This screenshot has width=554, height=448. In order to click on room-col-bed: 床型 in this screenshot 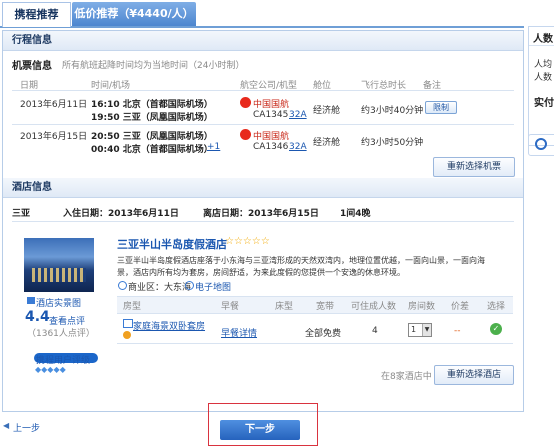, I will do `click(284, 307)`.